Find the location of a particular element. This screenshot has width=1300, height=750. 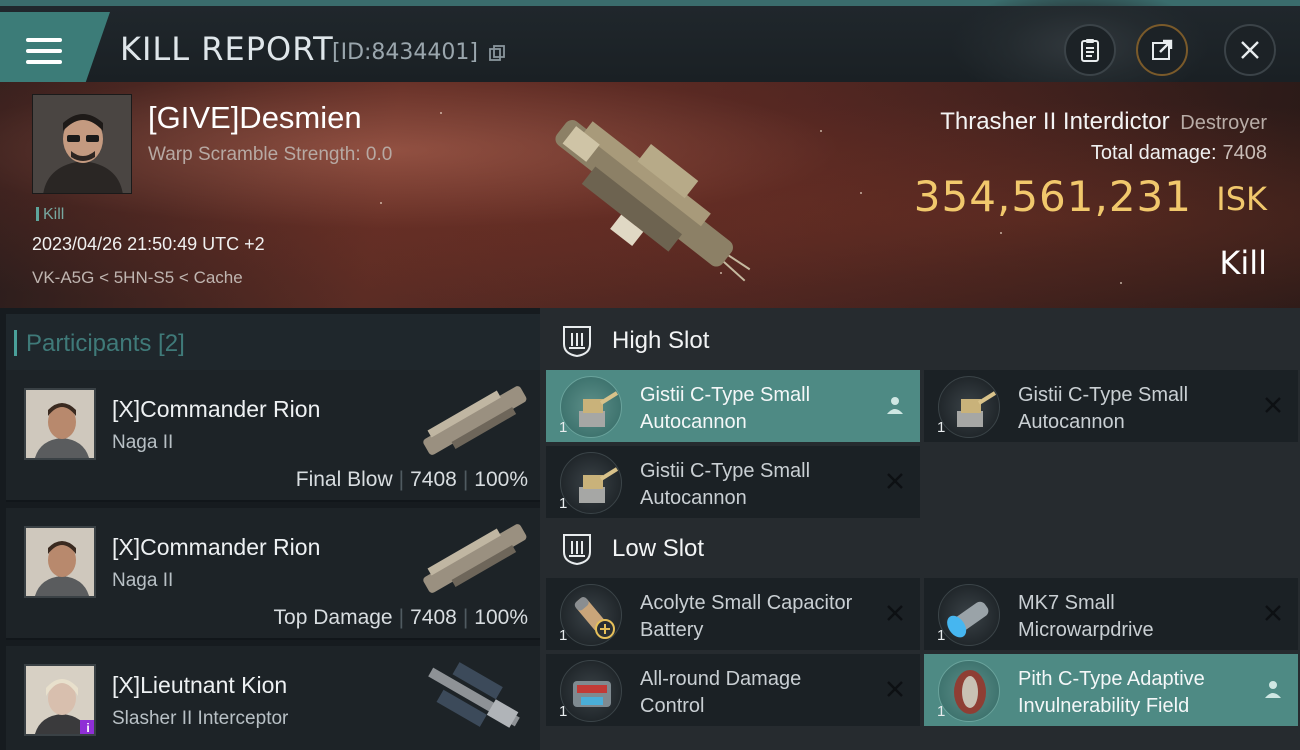

module-item: 1 Acolyte Small Capacitor Battery is located at coordinates (733, 614).